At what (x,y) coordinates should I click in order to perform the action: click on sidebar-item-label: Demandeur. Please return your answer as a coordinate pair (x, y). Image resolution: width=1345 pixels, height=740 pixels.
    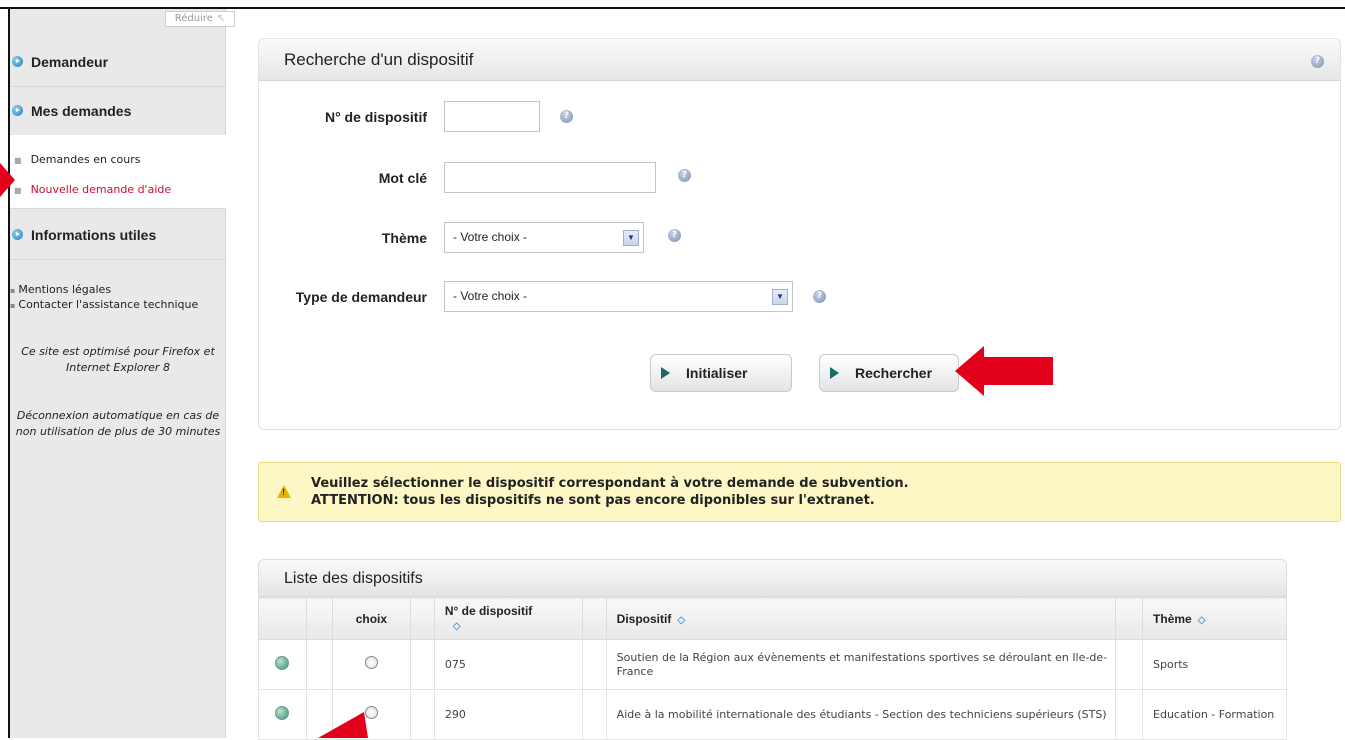
    Looking at the image, I should click on (70, 61).